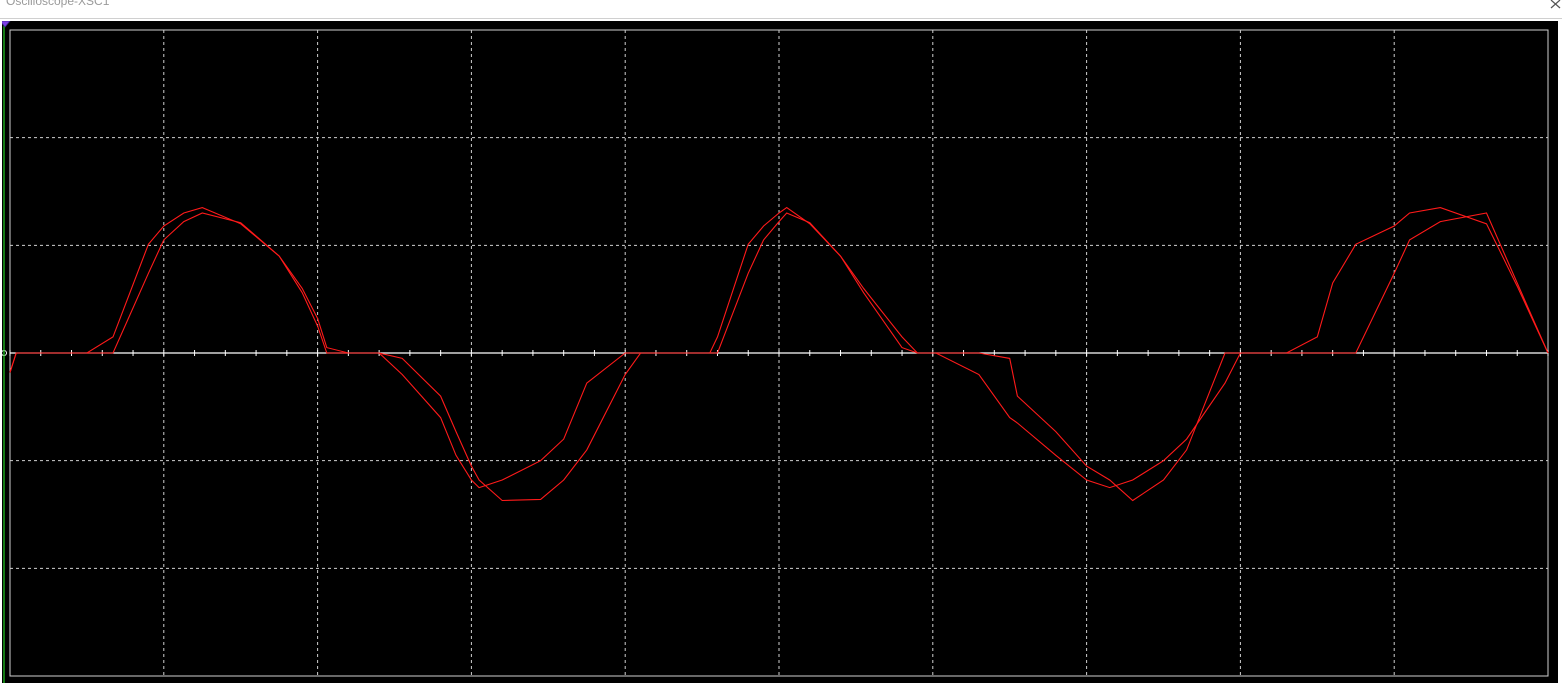 This screenshot has width=1562, height=687. Describe the element at coordinates (6, 24) in the screenshot. I see `trigger-marker-icon` at that location.